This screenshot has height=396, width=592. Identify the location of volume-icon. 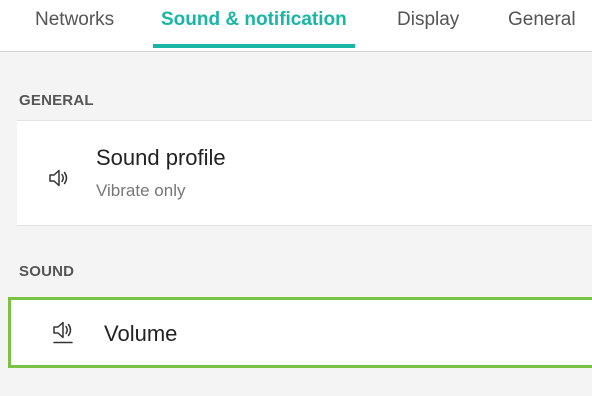
(62, 332).